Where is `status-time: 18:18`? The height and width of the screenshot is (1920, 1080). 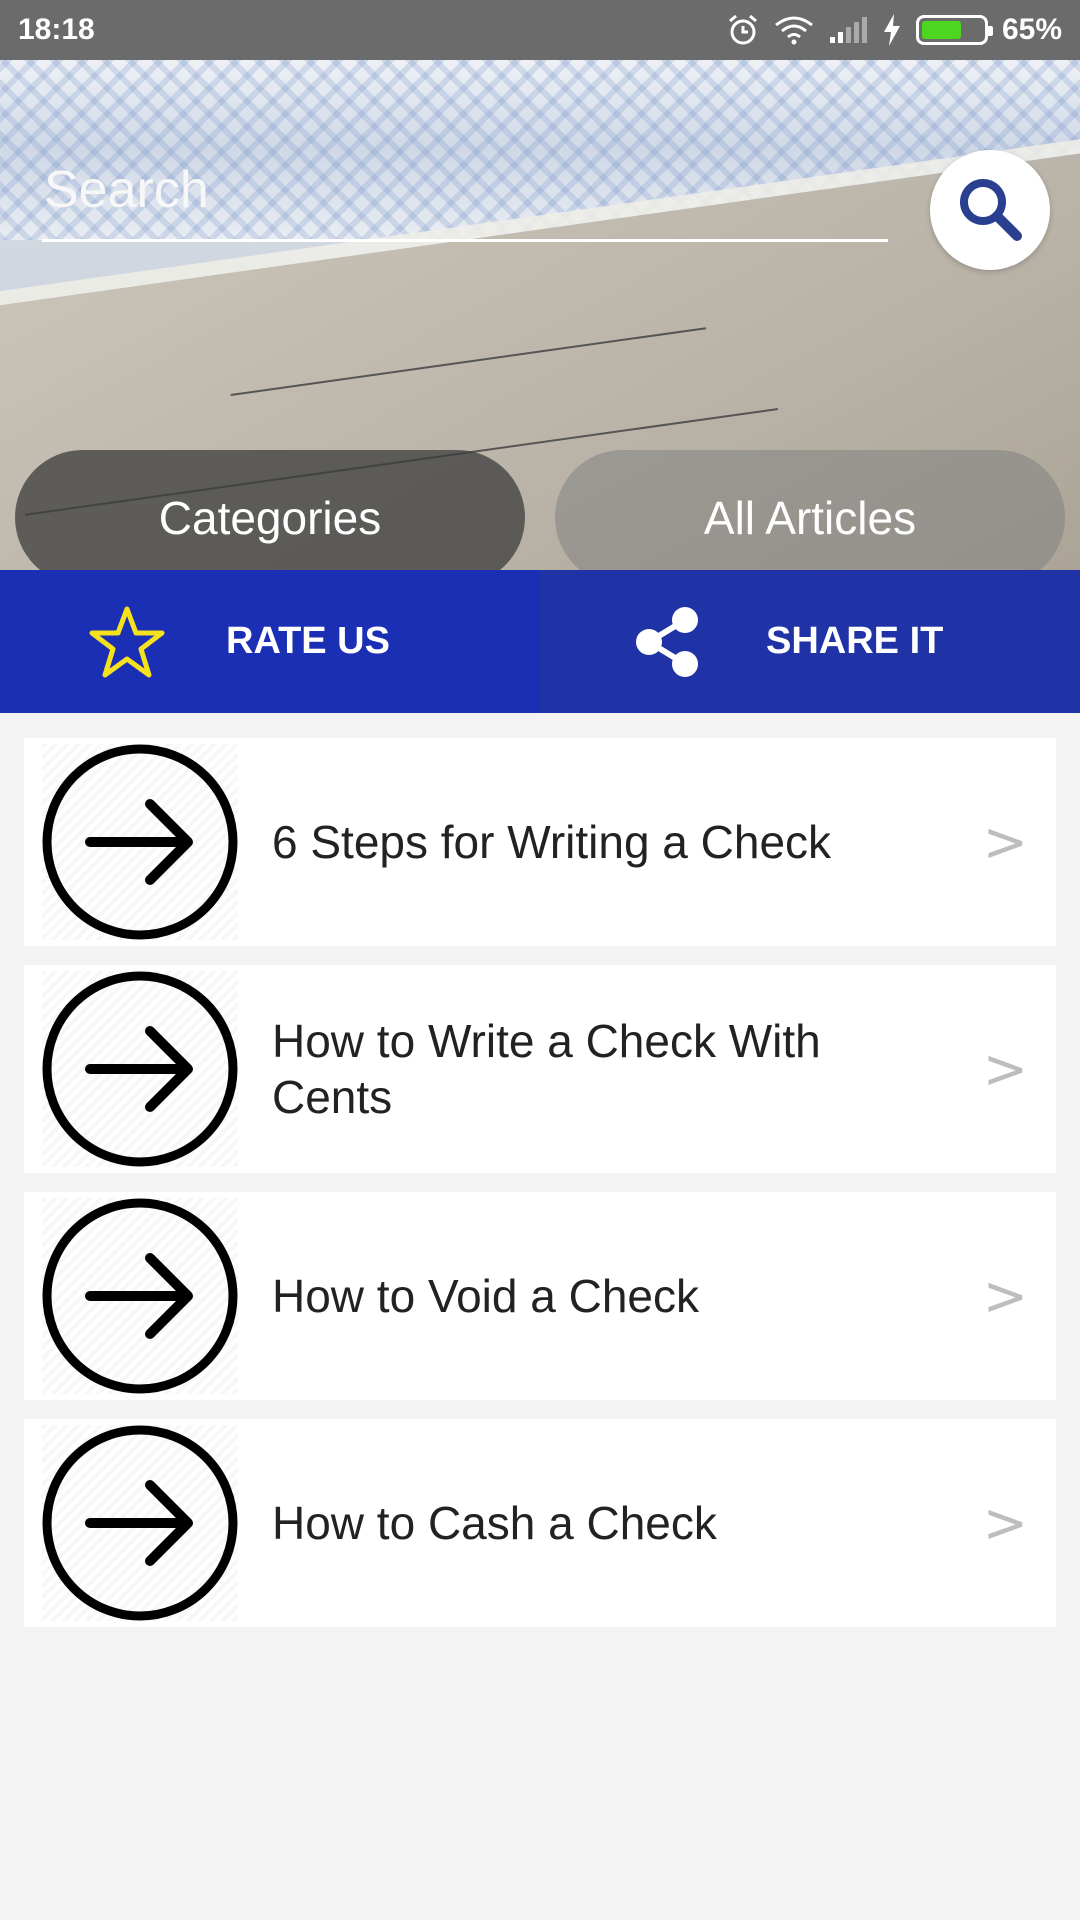 status-time: 18:18 is located at coordinates (56, 29).